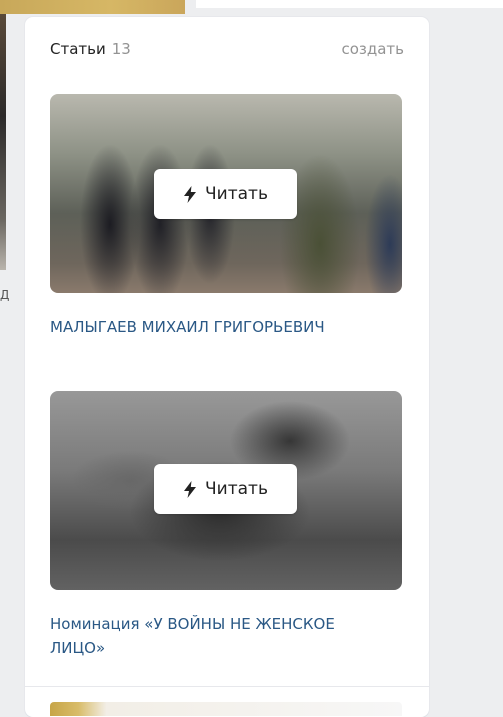  I want to click on articles-title: Статьи 13, so click(90, 49).